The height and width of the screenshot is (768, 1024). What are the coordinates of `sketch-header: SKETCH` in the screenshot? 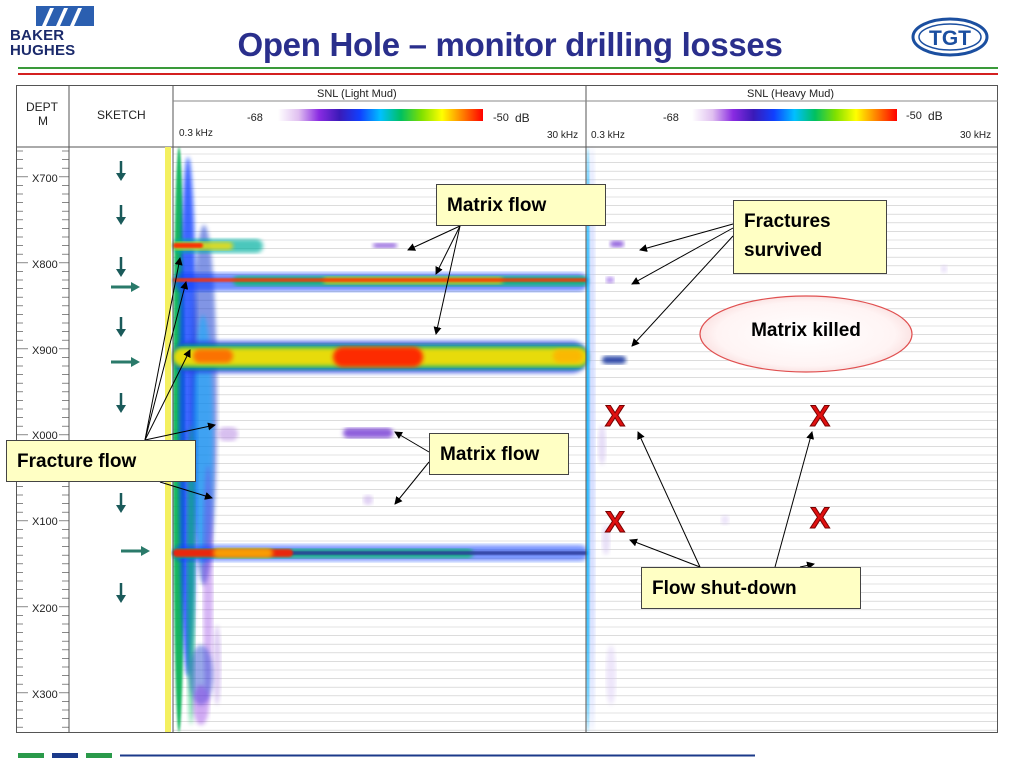 It's located at (121, 115).